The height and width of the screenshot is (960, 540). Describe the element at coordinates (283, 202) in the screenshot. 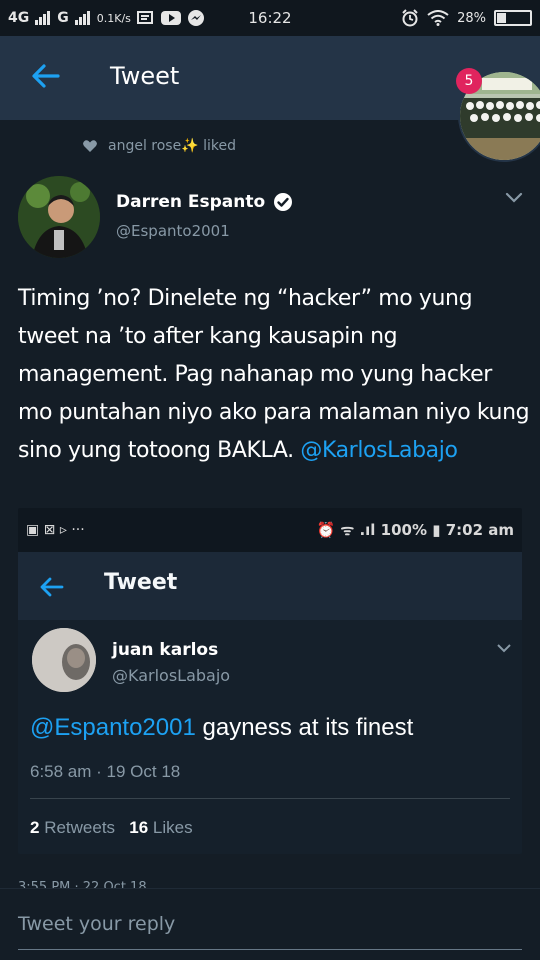

I see `verified-badge-icon` at that location.